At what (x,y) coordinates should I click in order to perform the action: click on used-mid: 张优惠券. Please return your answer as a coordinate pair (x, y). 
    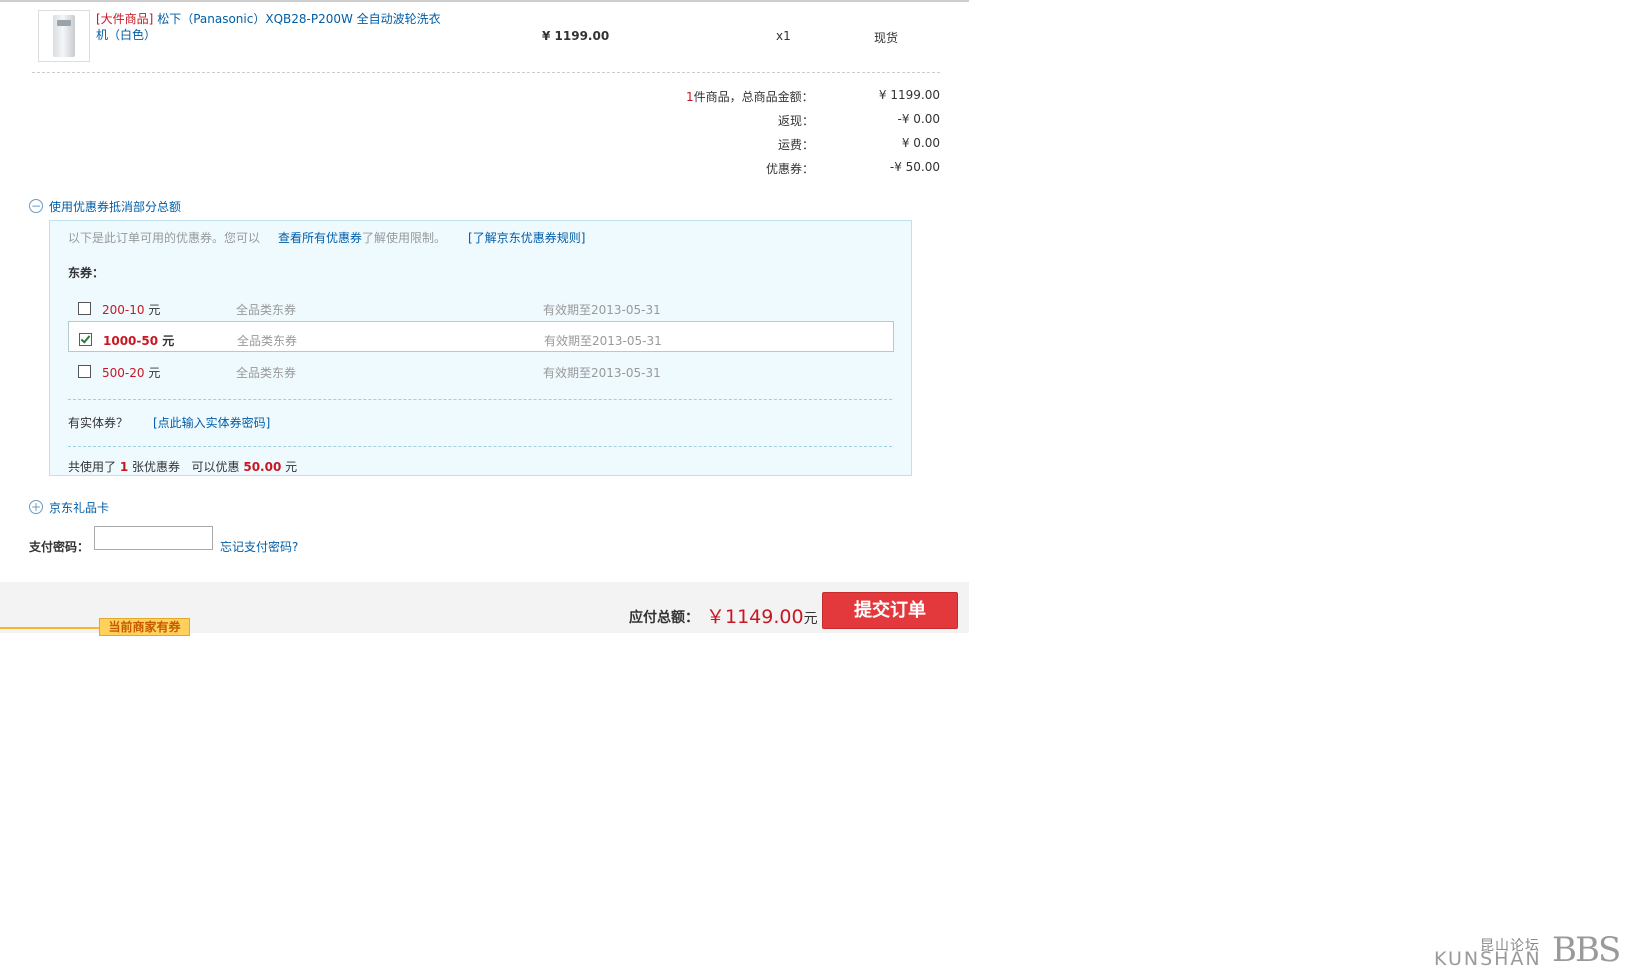
    Looking at the image, I should click on (156, 467).